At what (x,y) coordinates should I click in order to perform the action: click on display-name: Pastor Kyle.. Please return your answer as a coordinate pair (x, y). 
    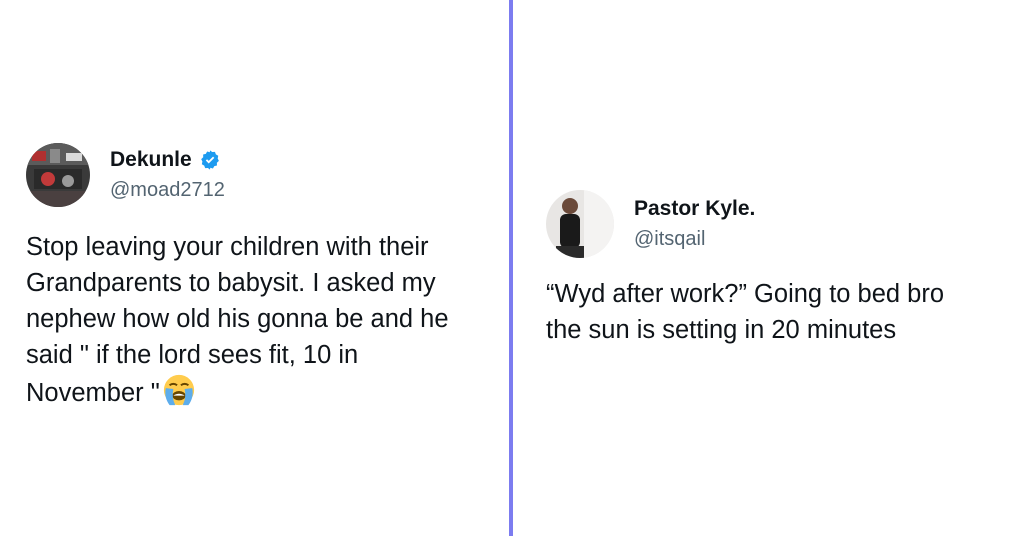
    Looking at the image, I should click on (694, 209).